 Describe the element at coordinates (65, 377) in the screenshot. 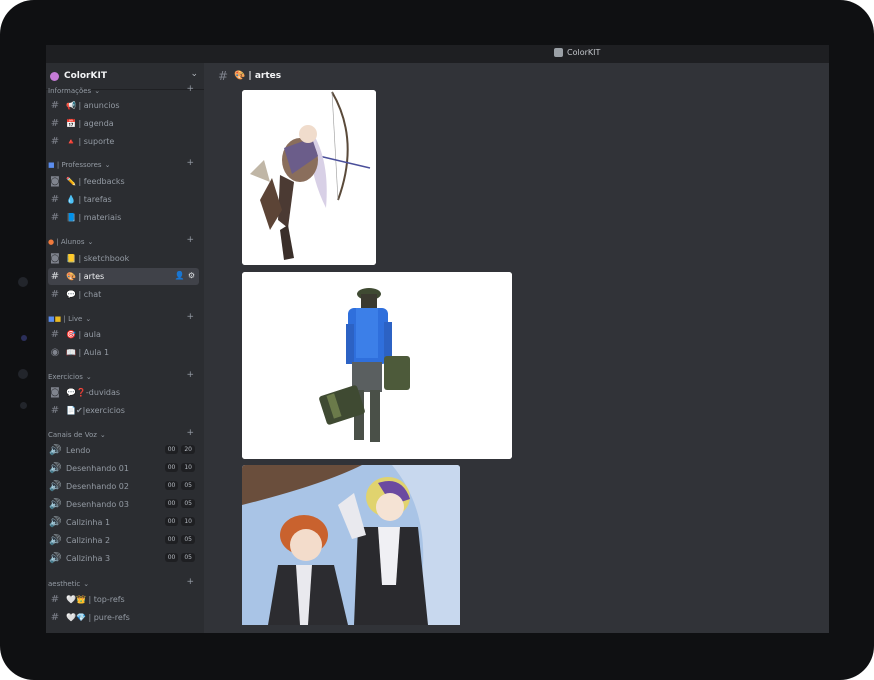

I see `category-label: Exercicios` at that location.